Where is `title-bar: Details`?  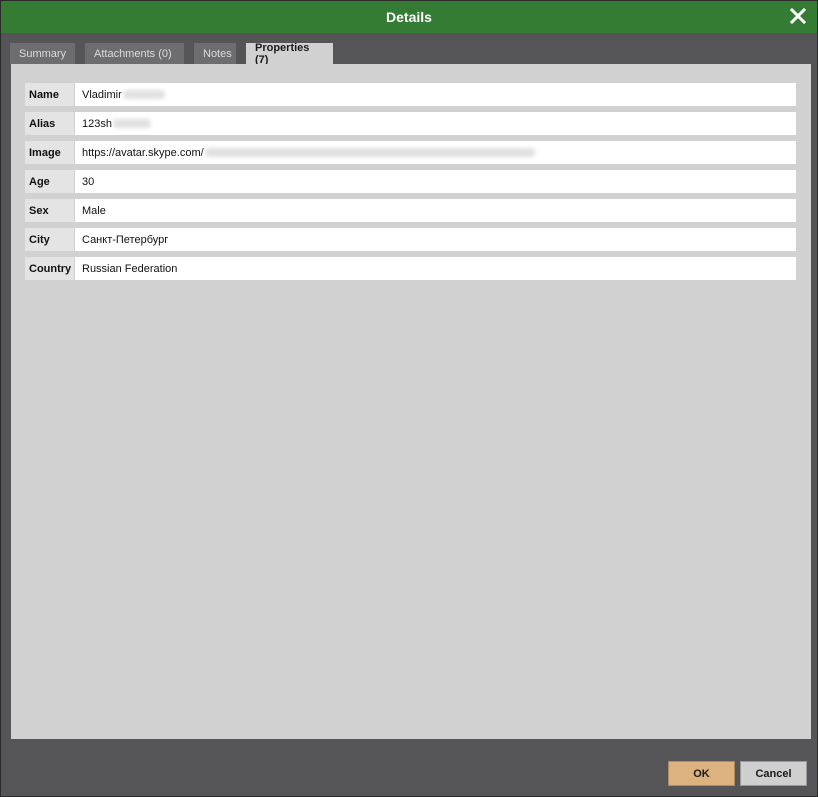 title-bar: Details is located at coordinates (409, 17).